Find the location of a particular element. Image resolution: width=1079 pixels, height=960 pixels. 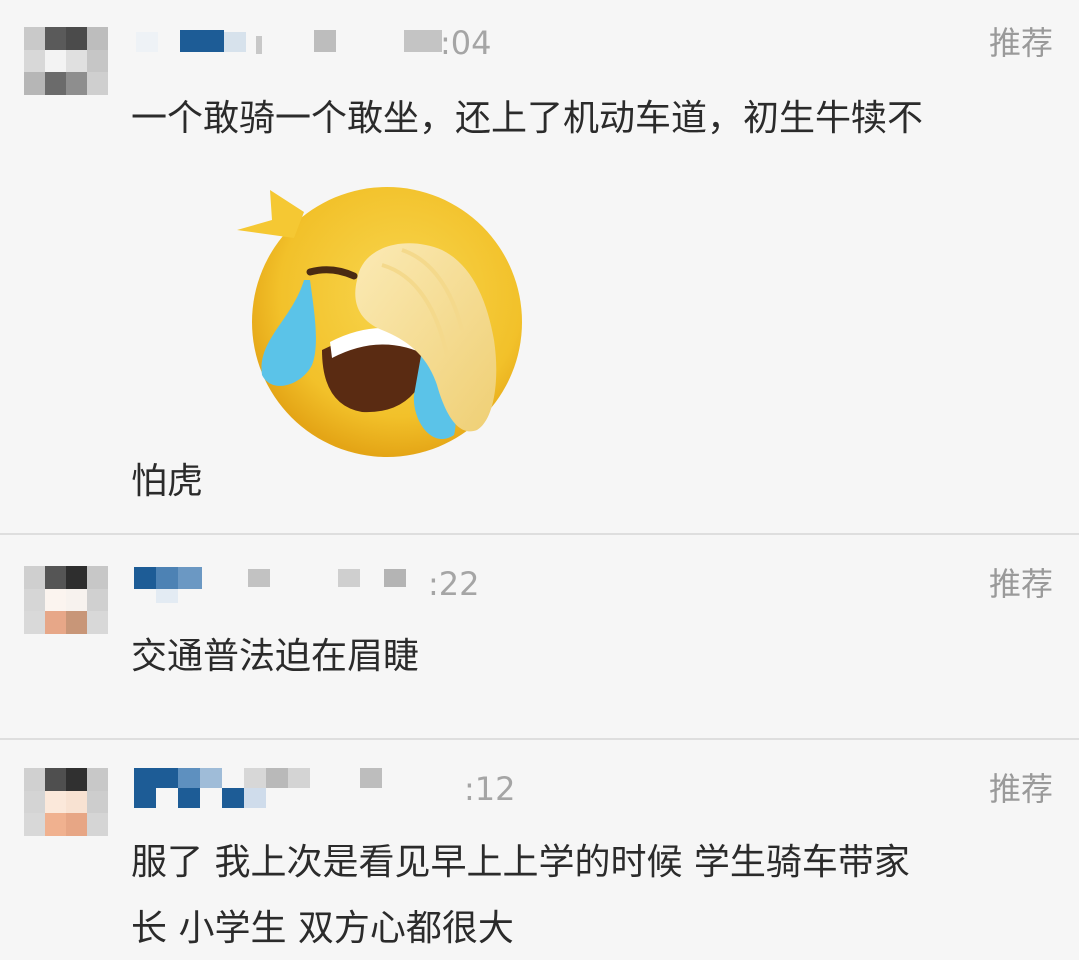

comment-text: 服了 我上次是看见早上上学的时候 学生骑车带家 is located at coordinates (520, 862).